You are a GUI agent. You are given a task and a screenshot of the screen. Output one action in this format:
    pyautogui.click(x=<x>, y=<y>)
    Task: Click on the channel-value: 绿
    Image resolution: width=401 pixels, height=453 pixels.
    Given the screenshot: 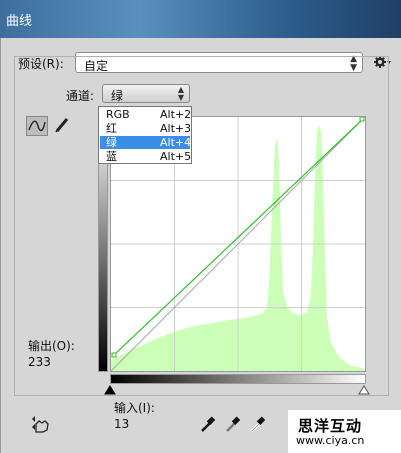 What is the action you would take?
    pyautogui.click(x=117, y=96)
    